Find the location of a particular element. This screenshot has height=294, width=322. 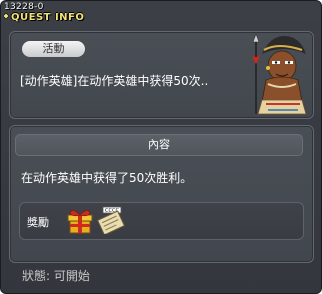

reward-label: 獎勵 is located at coordinates (38, 222).